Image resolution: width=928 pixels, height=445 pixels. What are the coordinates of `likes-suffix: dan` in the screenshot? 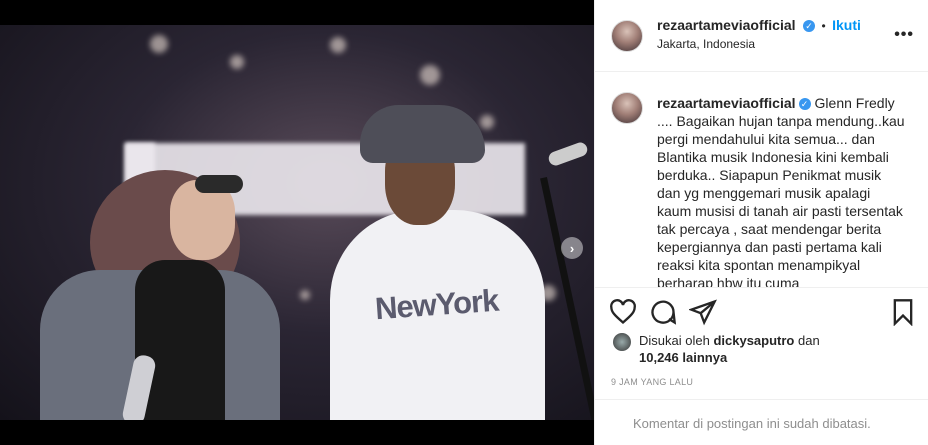 It's located at (809, 340).